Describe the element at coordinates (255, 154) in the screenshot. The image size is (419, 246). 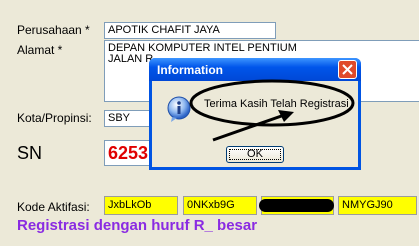
I see `ok-button: OK` at that location.